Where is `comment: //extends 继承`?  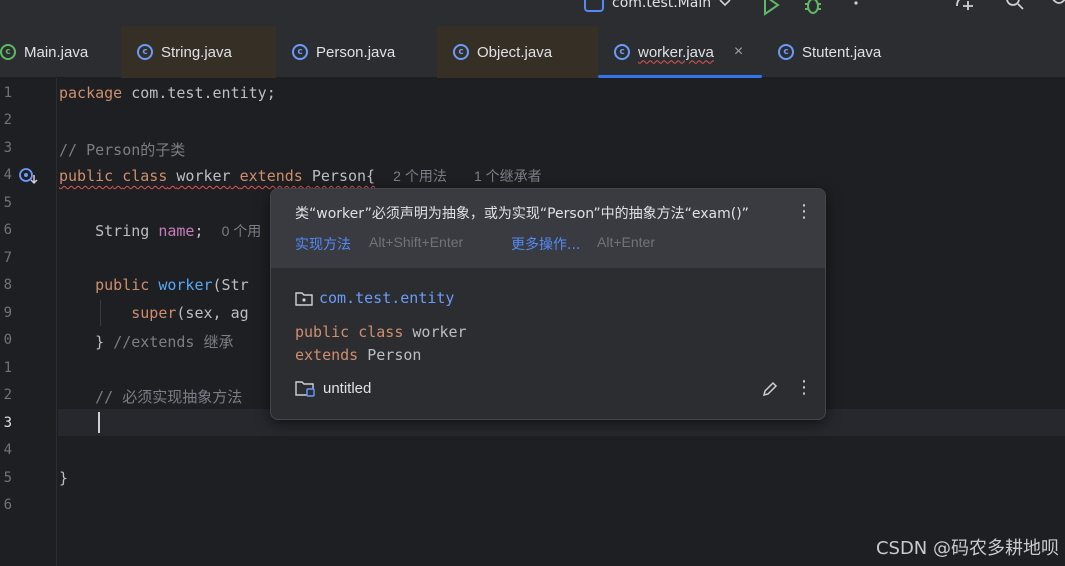 comment: //extends 继承 is located at coordinates (173, 342).